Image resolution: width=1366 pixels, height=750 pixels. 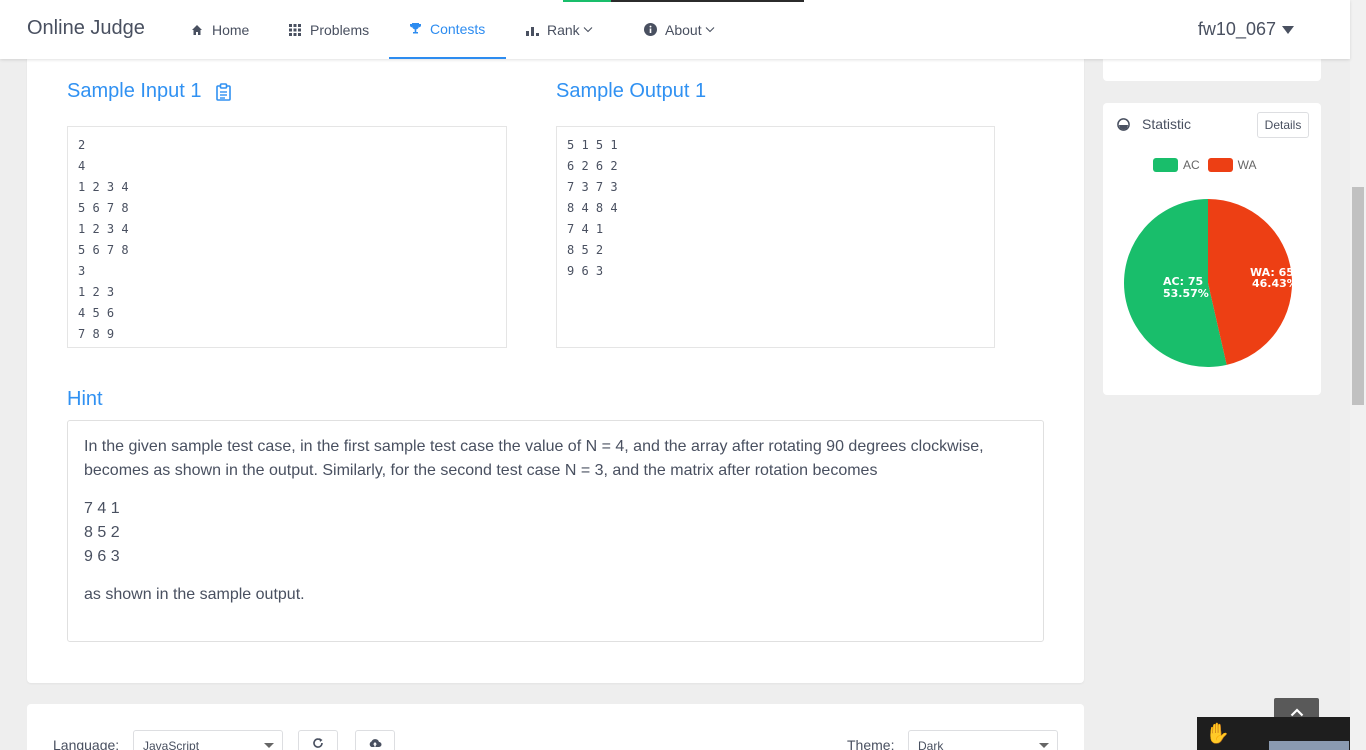 What do you see at coordinates (134, 91) in the screenshot?
I see `sample-input-title-text: Sample Input 1` at bounding box center [134, 91].